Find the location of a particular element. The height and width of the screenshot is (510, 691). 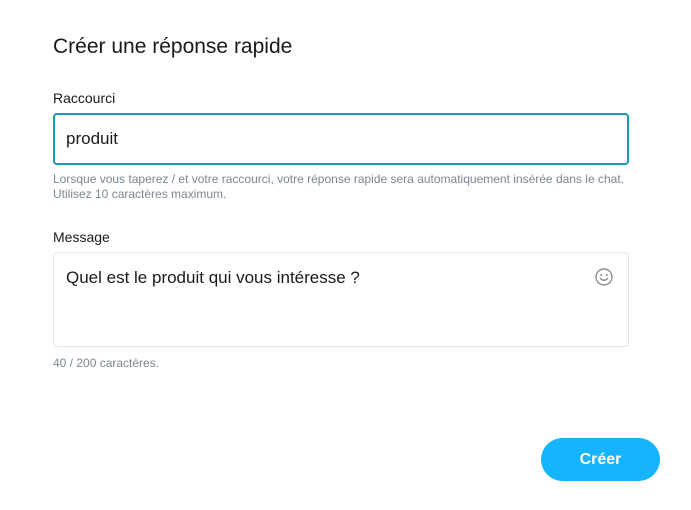

message-label: Message is located at coordinates (81, 237).